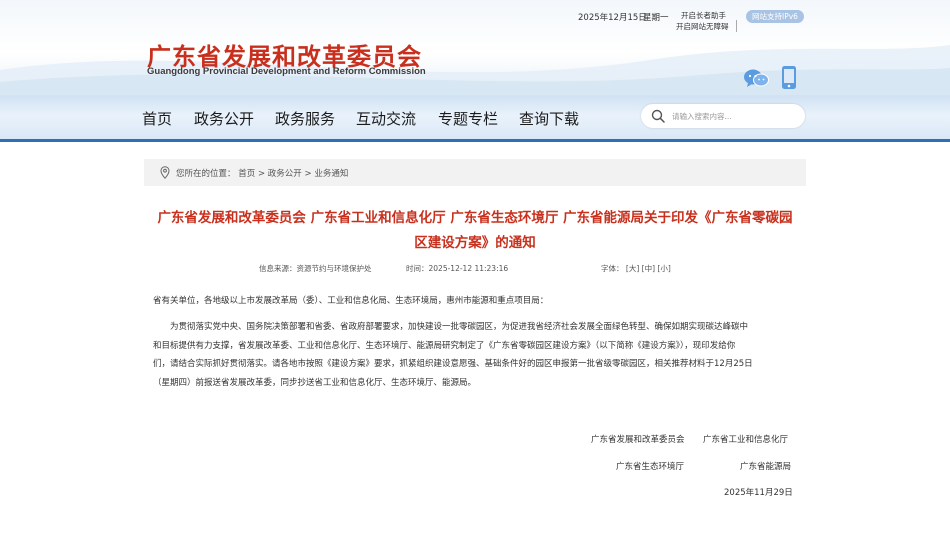 The height and width of the screenshot is (535, 950). What do you see at coordinates (756, 78) in the screenshot?
I see `wechat-icon` at bounding box center [756, 78].